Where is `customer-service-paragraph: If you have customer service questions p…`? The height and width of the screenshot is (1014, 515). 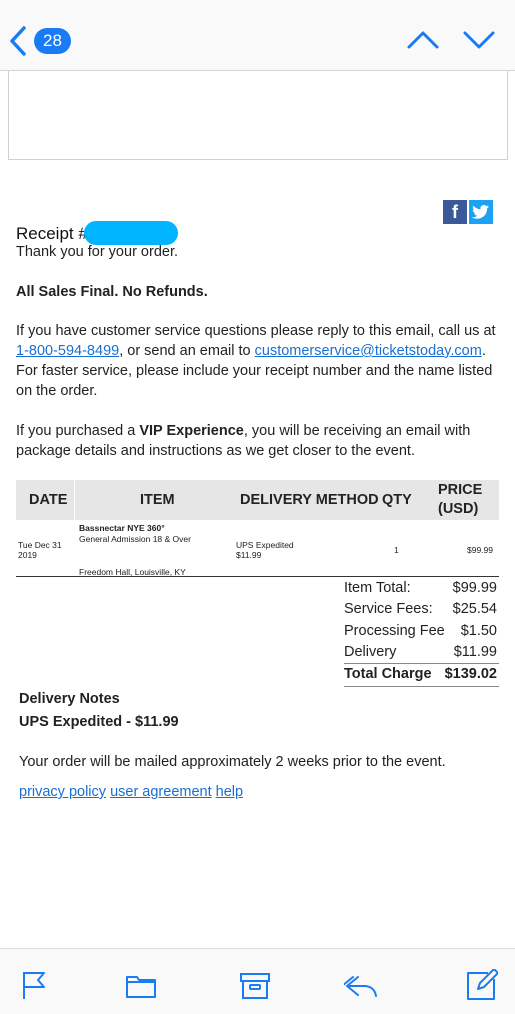 customer-service-paragraph: If you have customer service questions p… is located at coordinates (256, 361).